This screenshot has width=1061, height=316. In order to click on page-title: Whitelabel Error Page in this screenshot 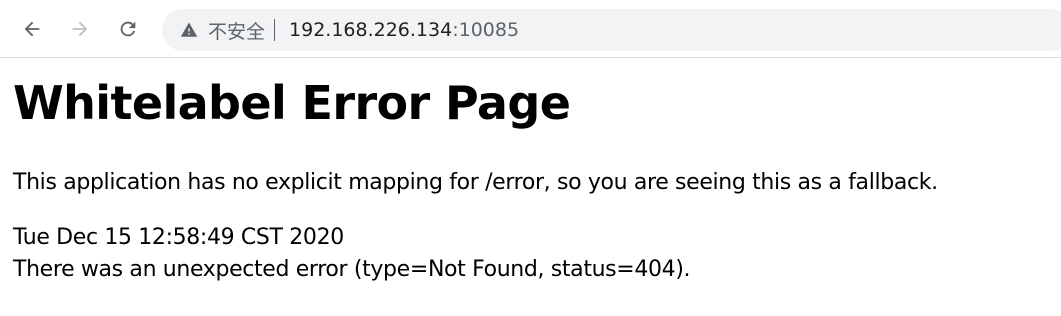, I will do `click(292, 103)`.